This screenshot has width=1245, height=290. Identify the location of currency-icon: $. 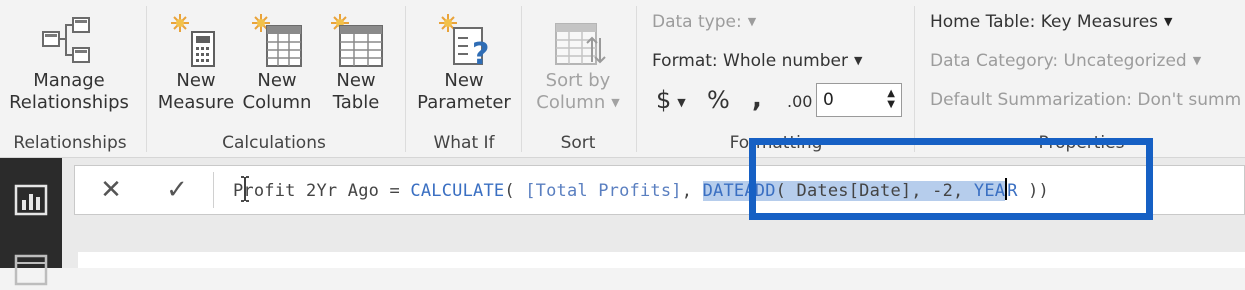
(664, 100).